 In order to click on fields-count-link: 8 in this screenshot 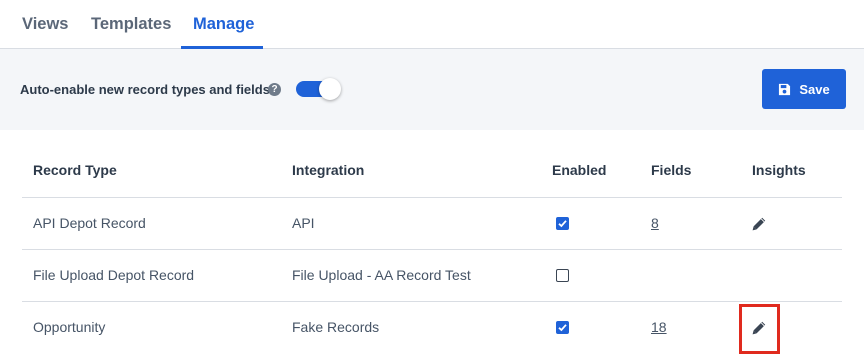, I will do `click(655, 223)`.